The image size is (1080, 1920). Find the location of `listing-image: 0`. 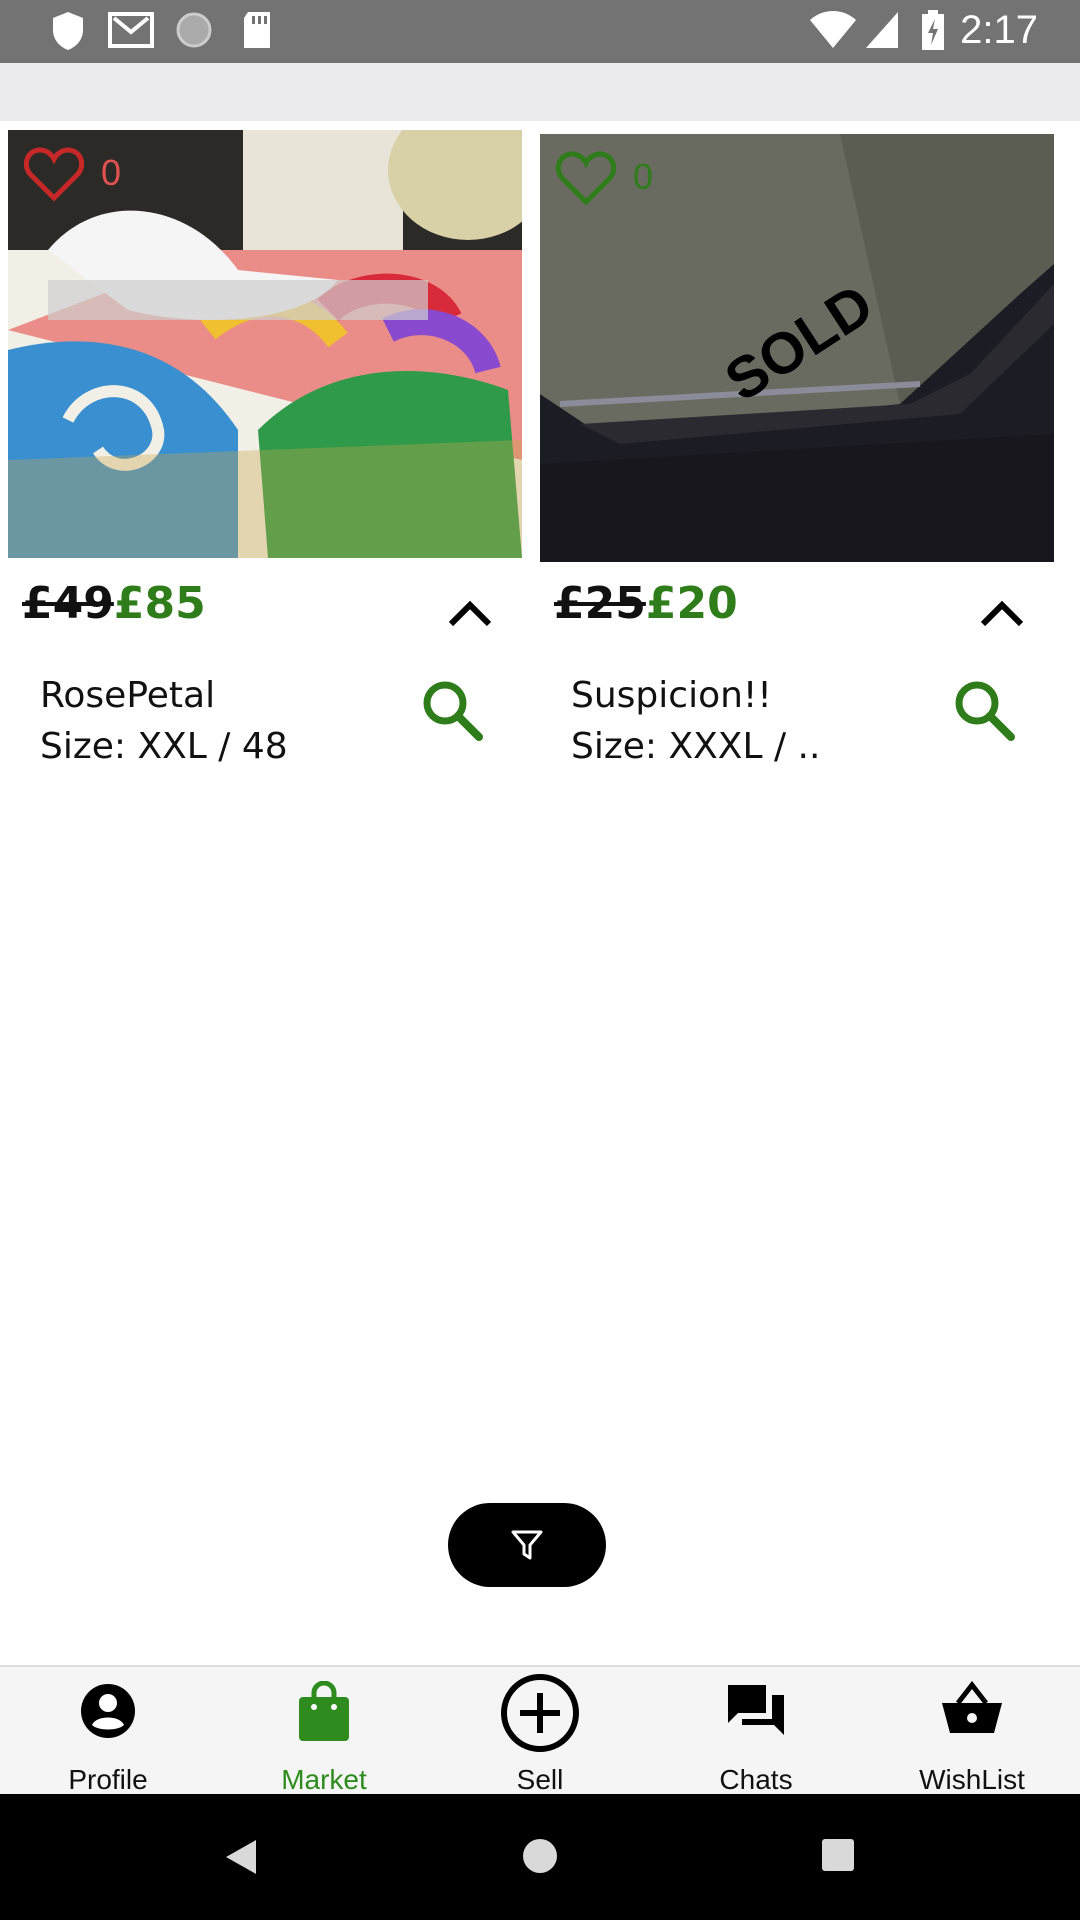

listing-image: 0 is located at coordinates (265, 344).